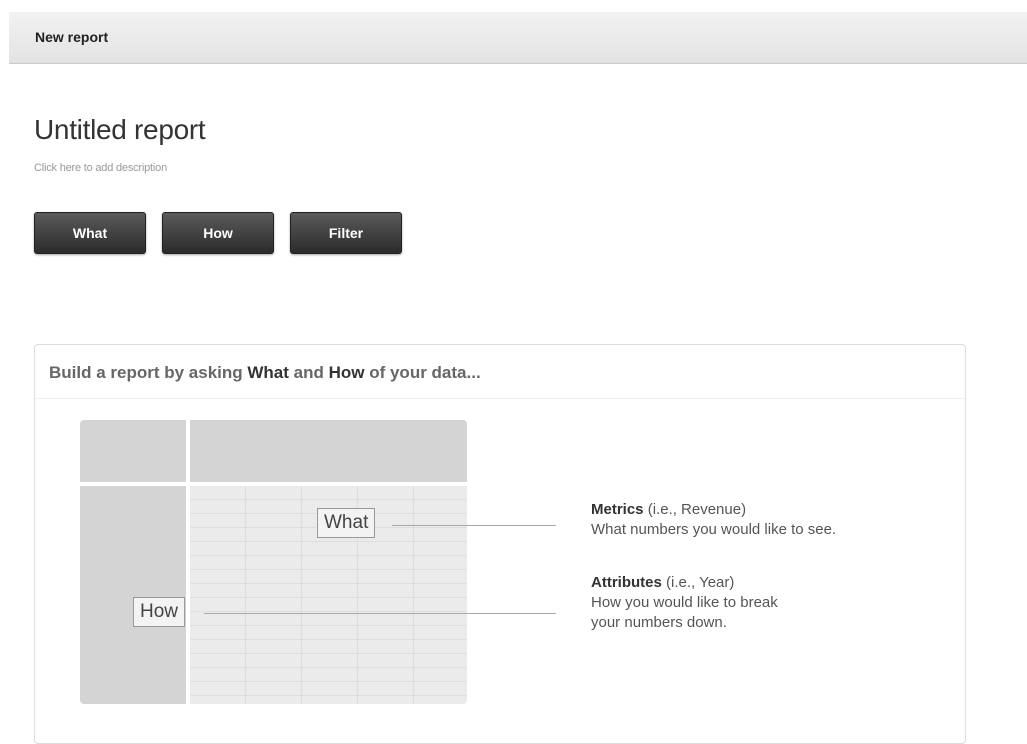 The image size is (1027, 744). I want to click on header-and: and, so click(308, 372).